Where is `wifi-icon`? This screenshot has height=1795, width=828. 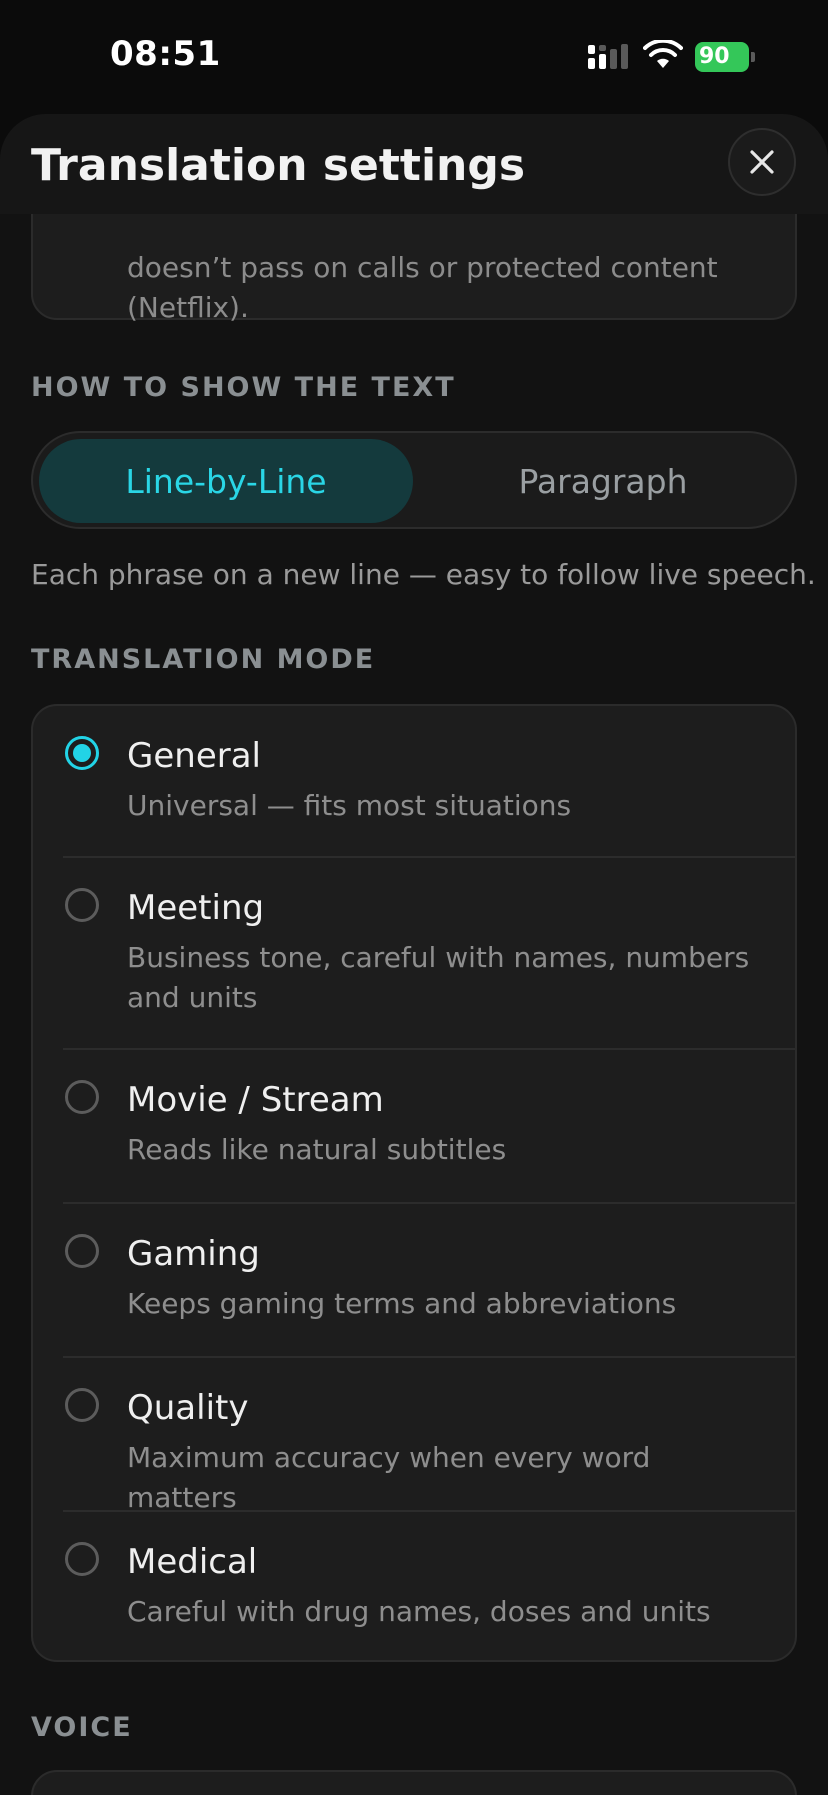 wifi-icon is located at coordinates (663, 54).